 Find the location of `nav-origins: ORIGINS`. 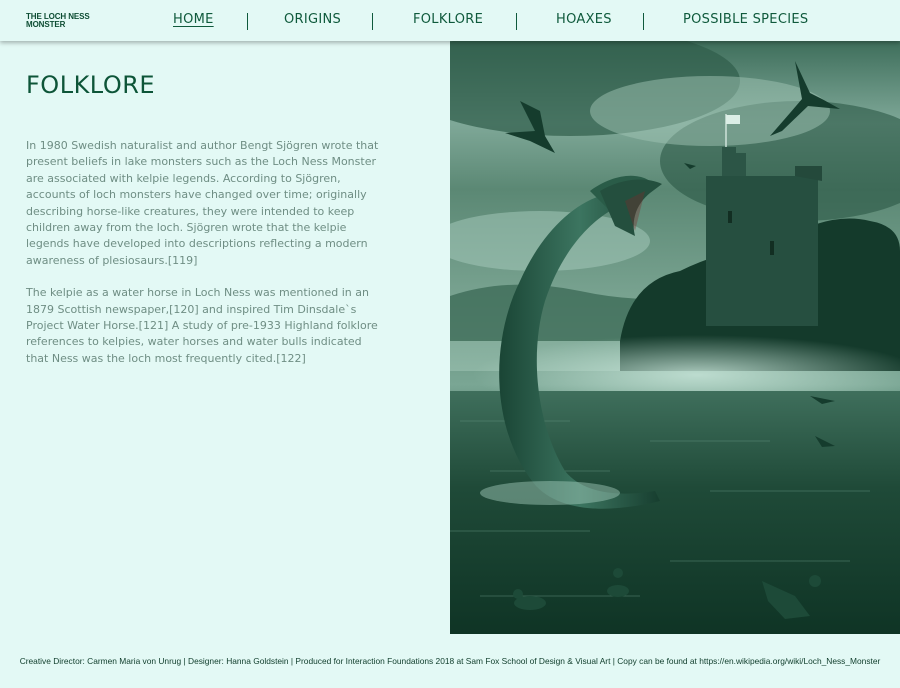

nav-origins: ORIGINS is located at coordinates (312, 19).